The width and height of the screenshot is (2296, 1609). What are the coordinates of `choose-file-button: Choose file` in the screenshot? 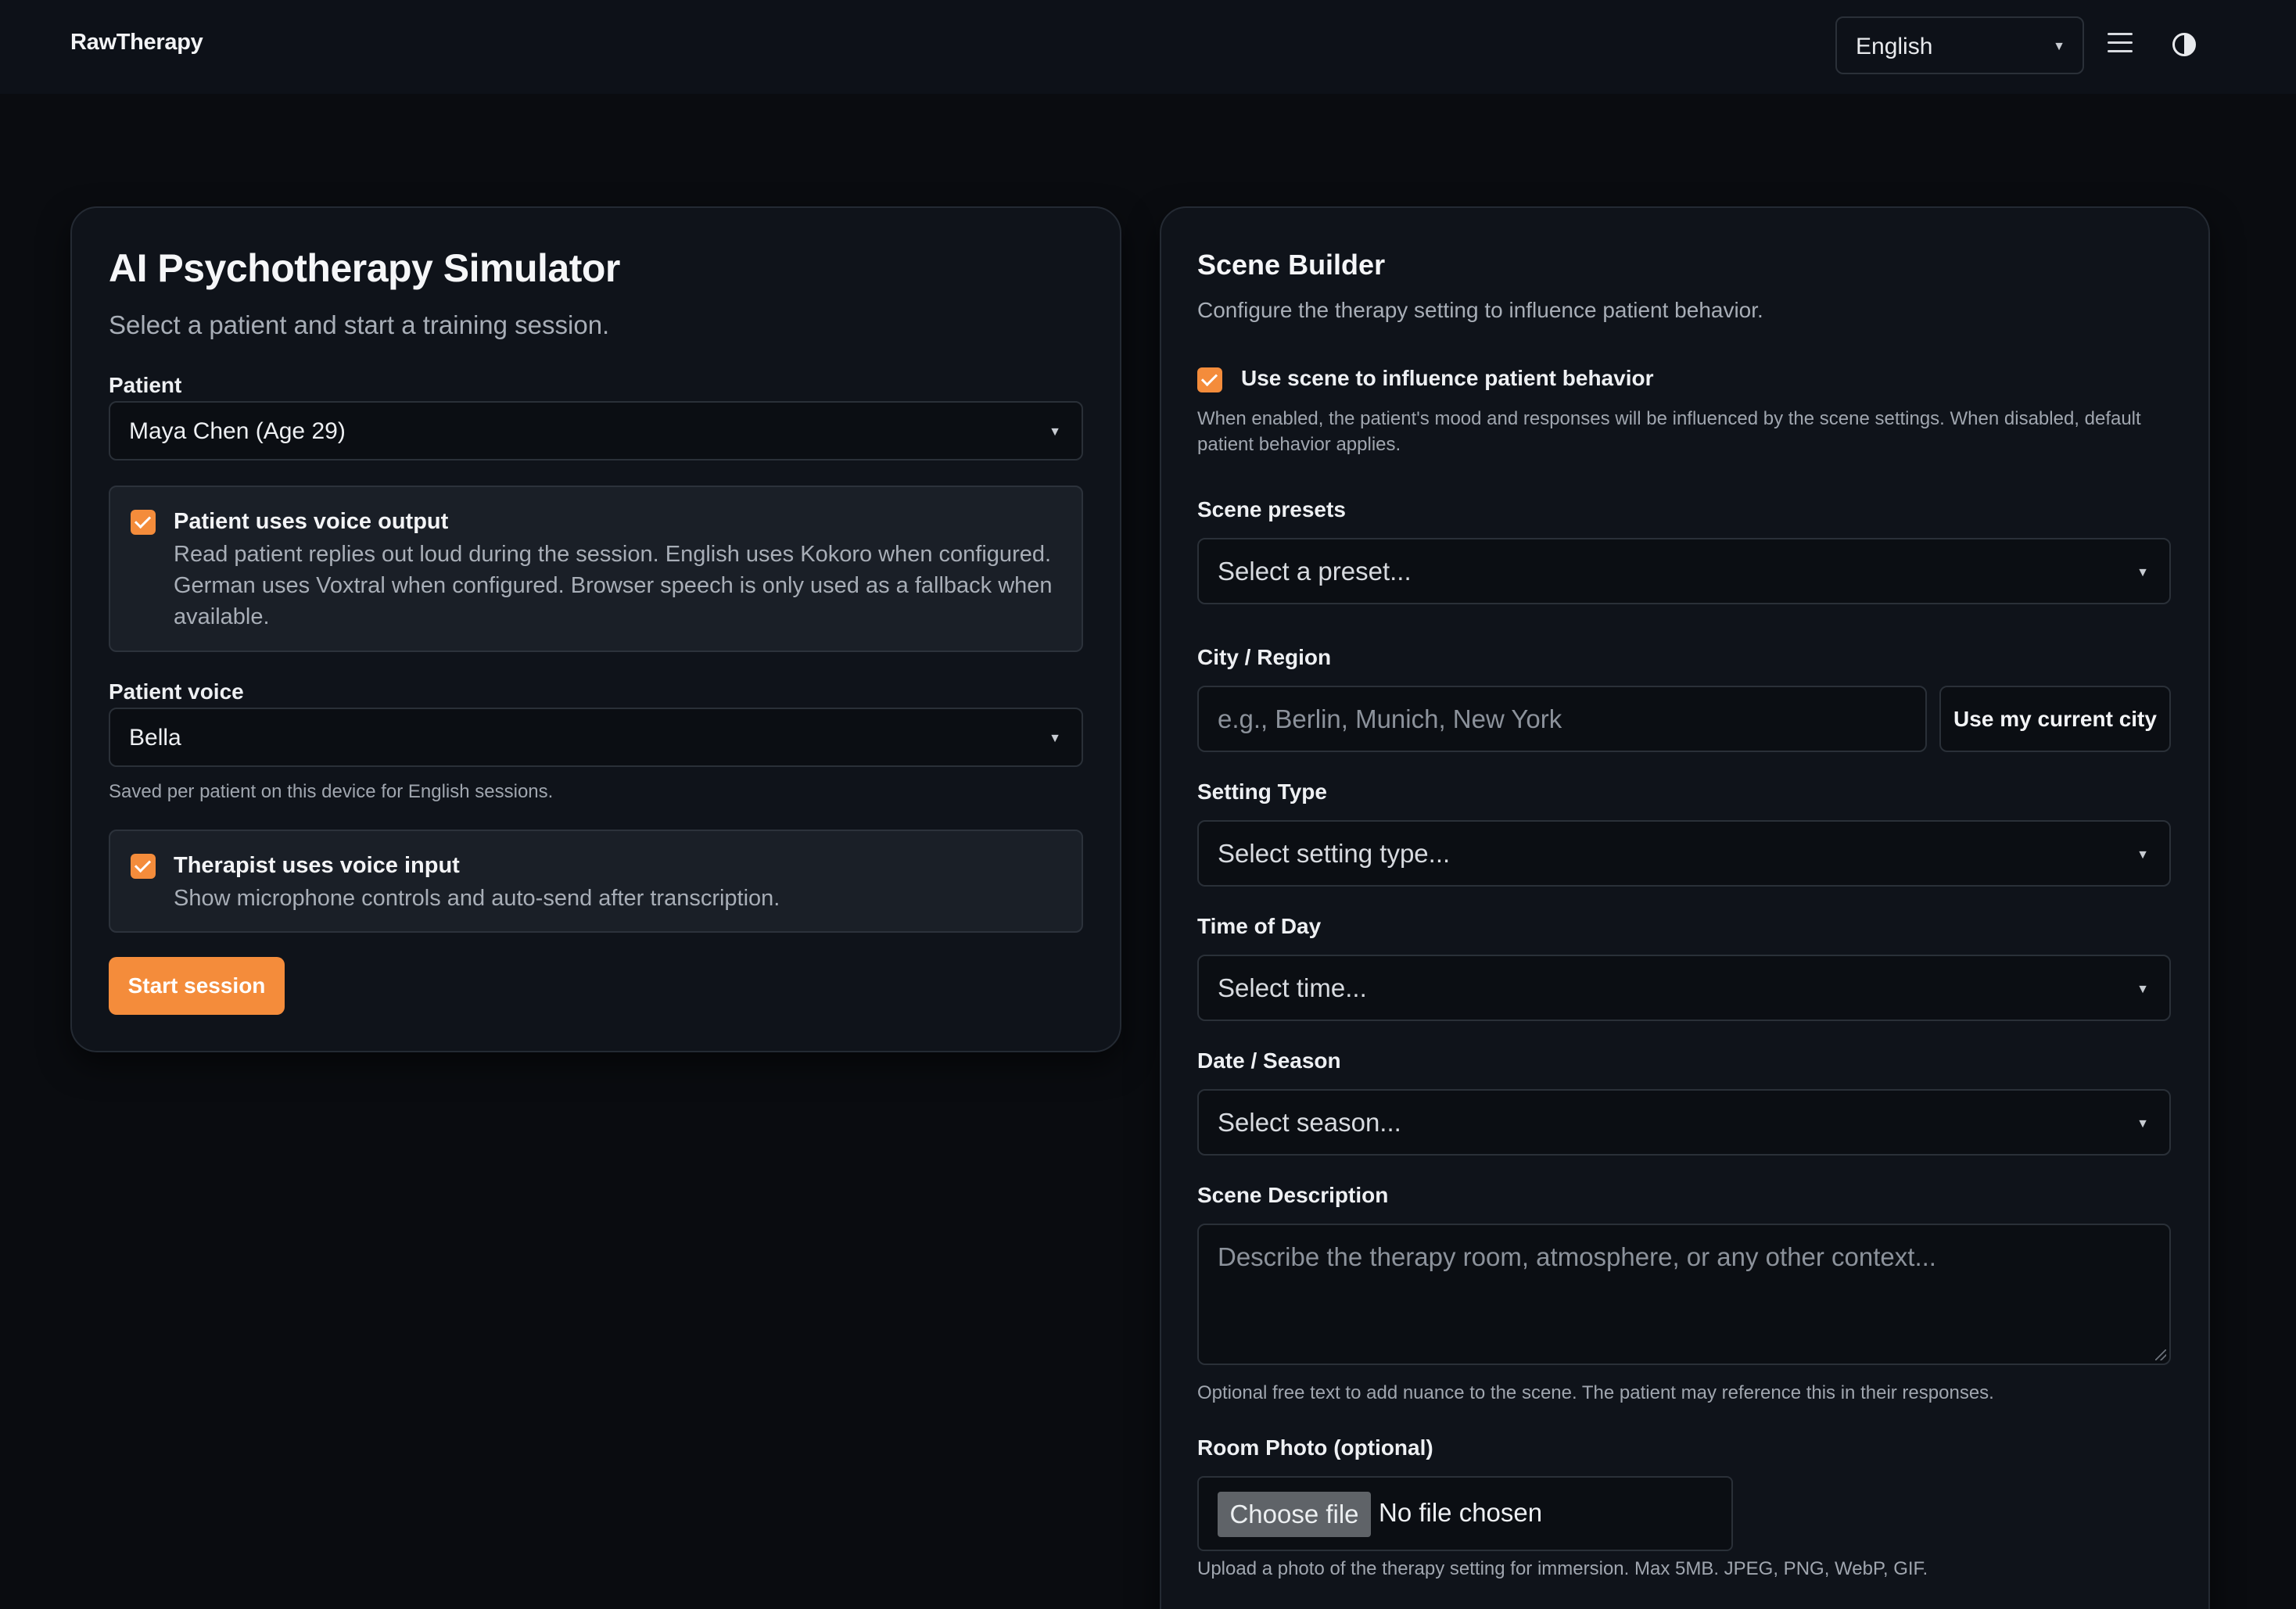 It's located at (1294, 1514).